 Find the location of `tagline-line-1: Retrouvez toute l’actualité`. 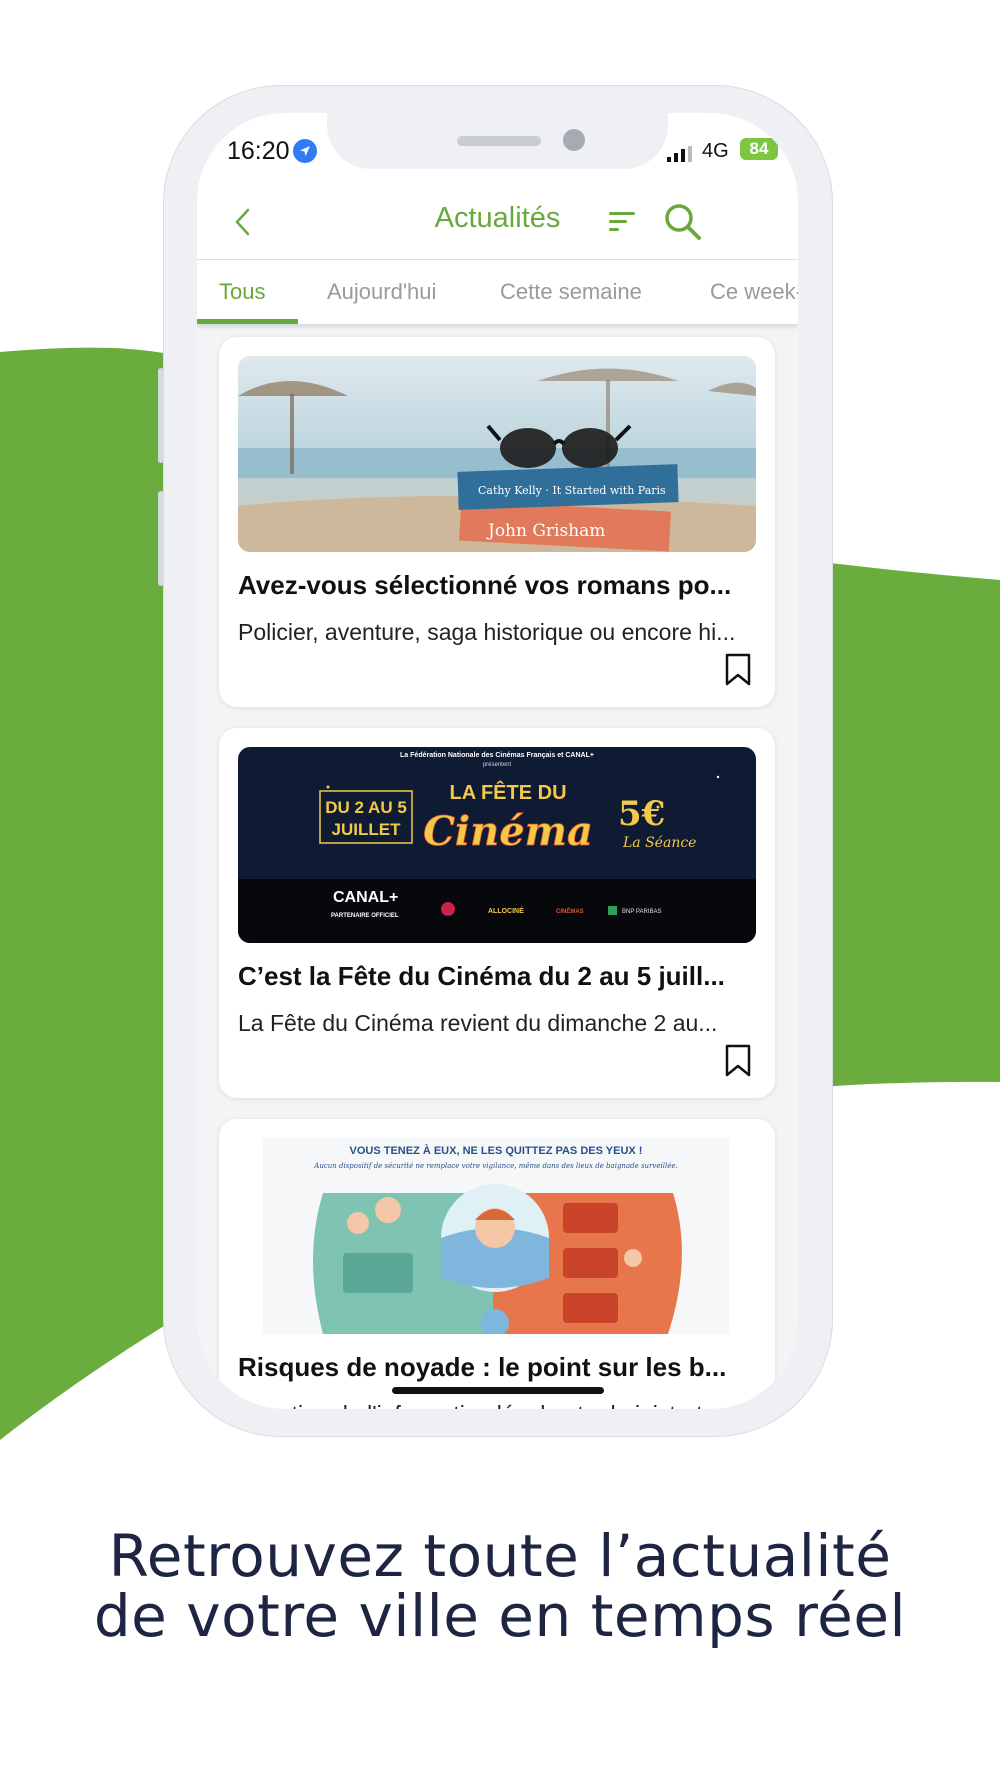

tagline-line-1: Retrouvez toute l’actualité is located at coordinates (500, 1556).